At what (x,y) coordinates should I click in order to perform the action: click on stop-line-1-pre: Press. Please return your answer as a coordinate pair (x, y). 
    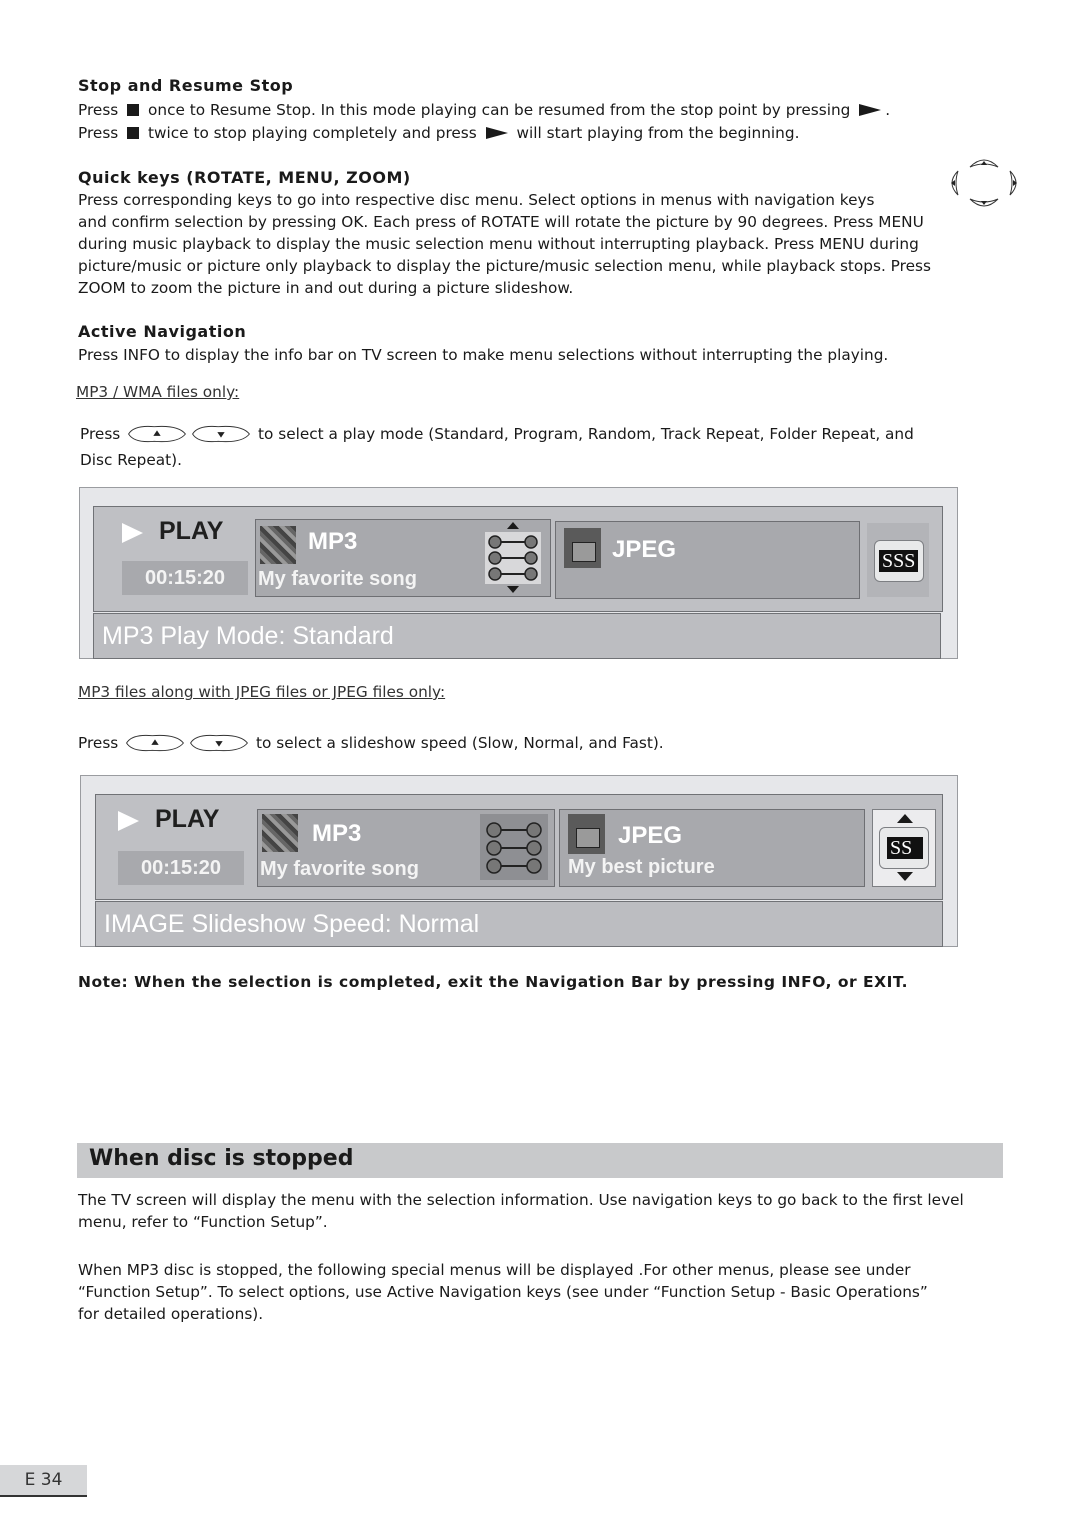
    Looking at the image, I should click on (98, 110).